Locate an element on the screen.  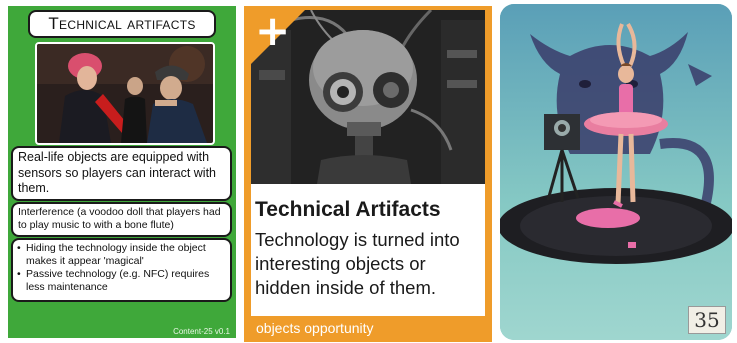
card-title: Technical Artifacts is located at coordinates (348, 209).